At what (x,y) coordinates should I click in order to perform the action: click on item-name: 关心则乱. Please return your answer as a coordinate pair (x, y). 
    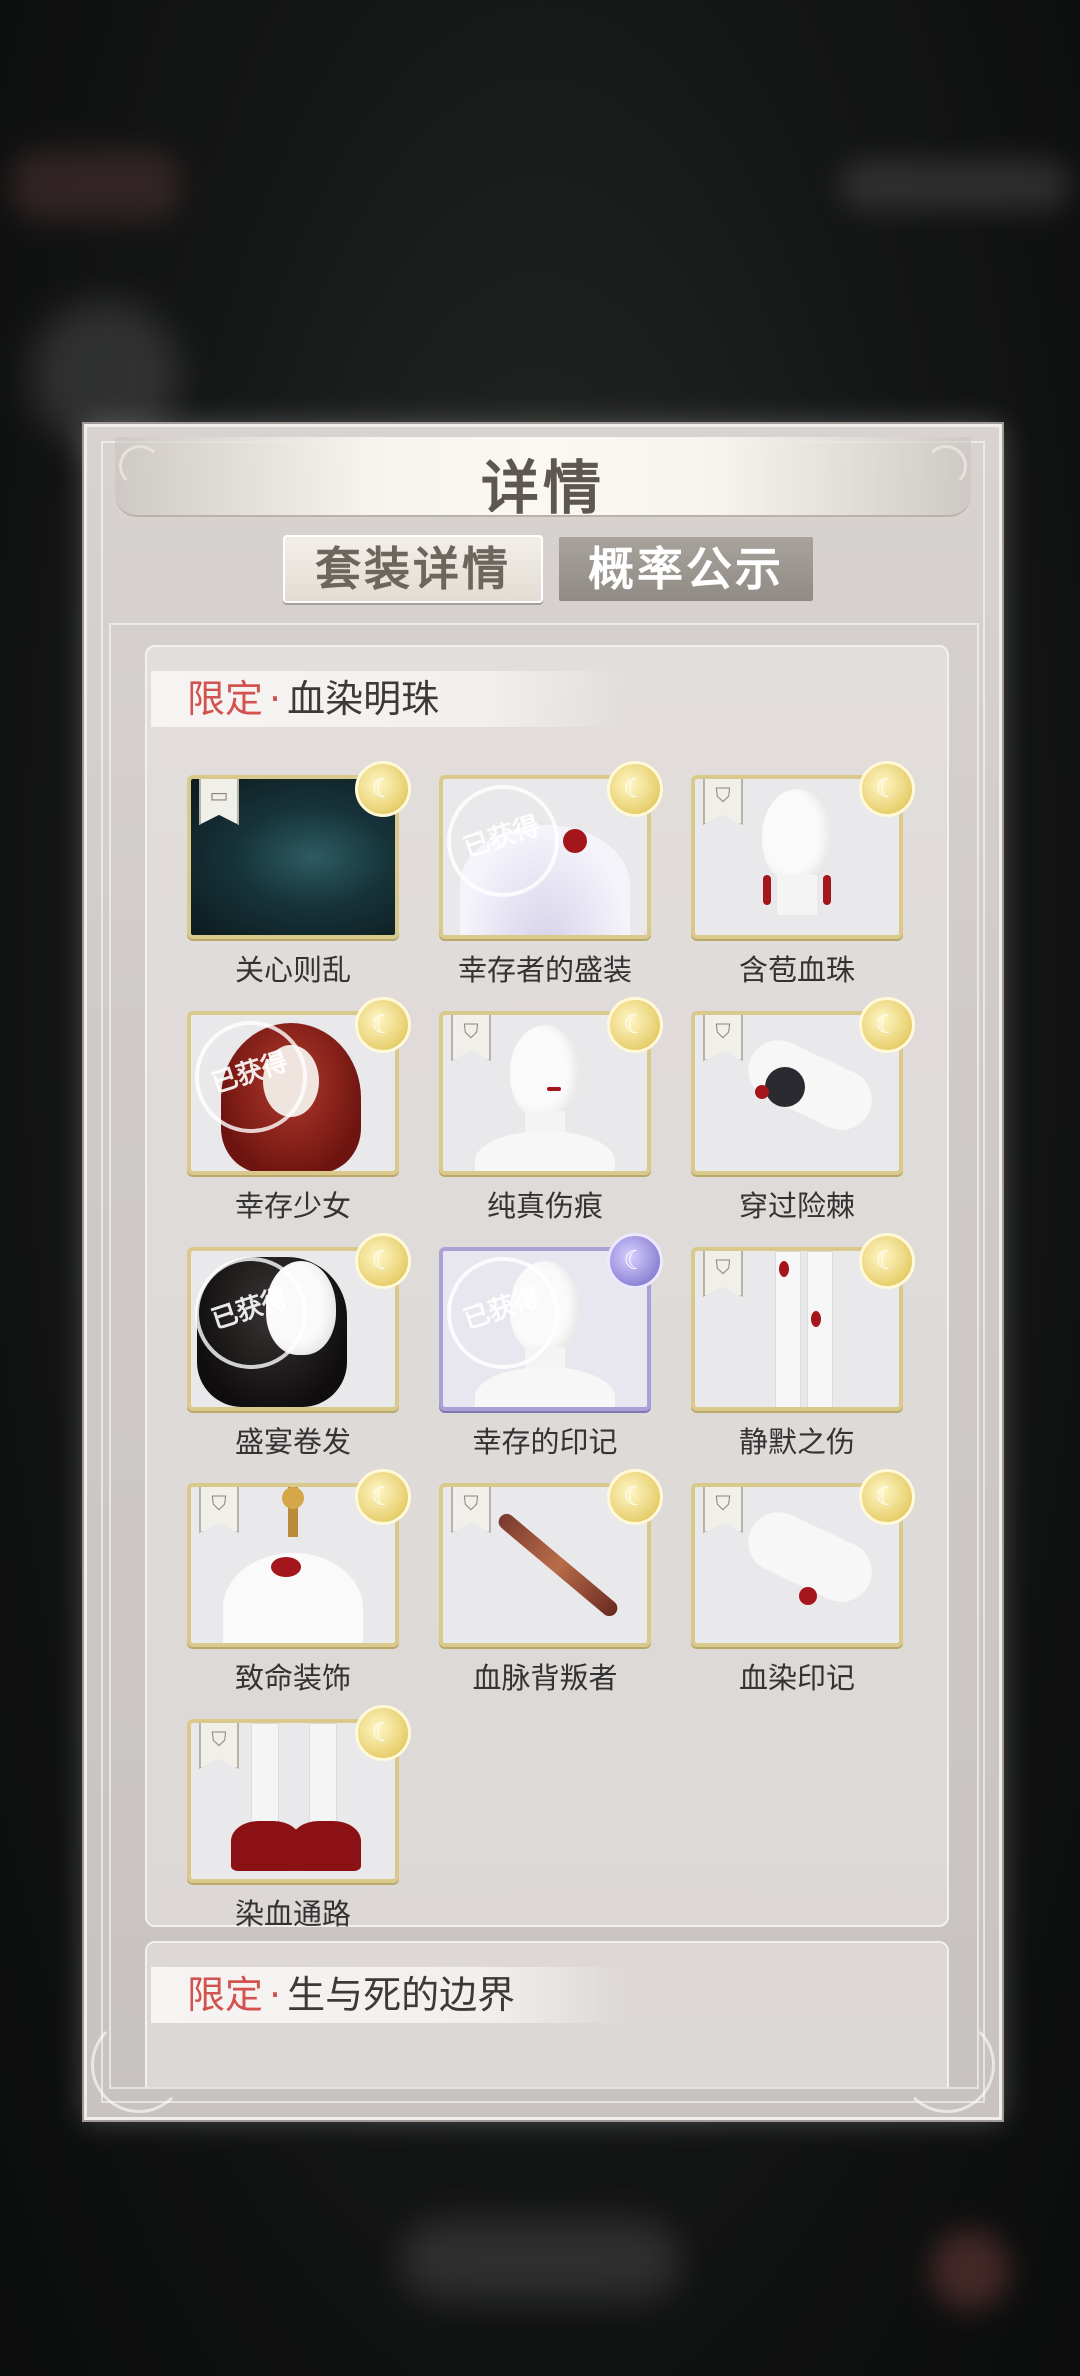
    Looking at the image, I should click on (292, 970).